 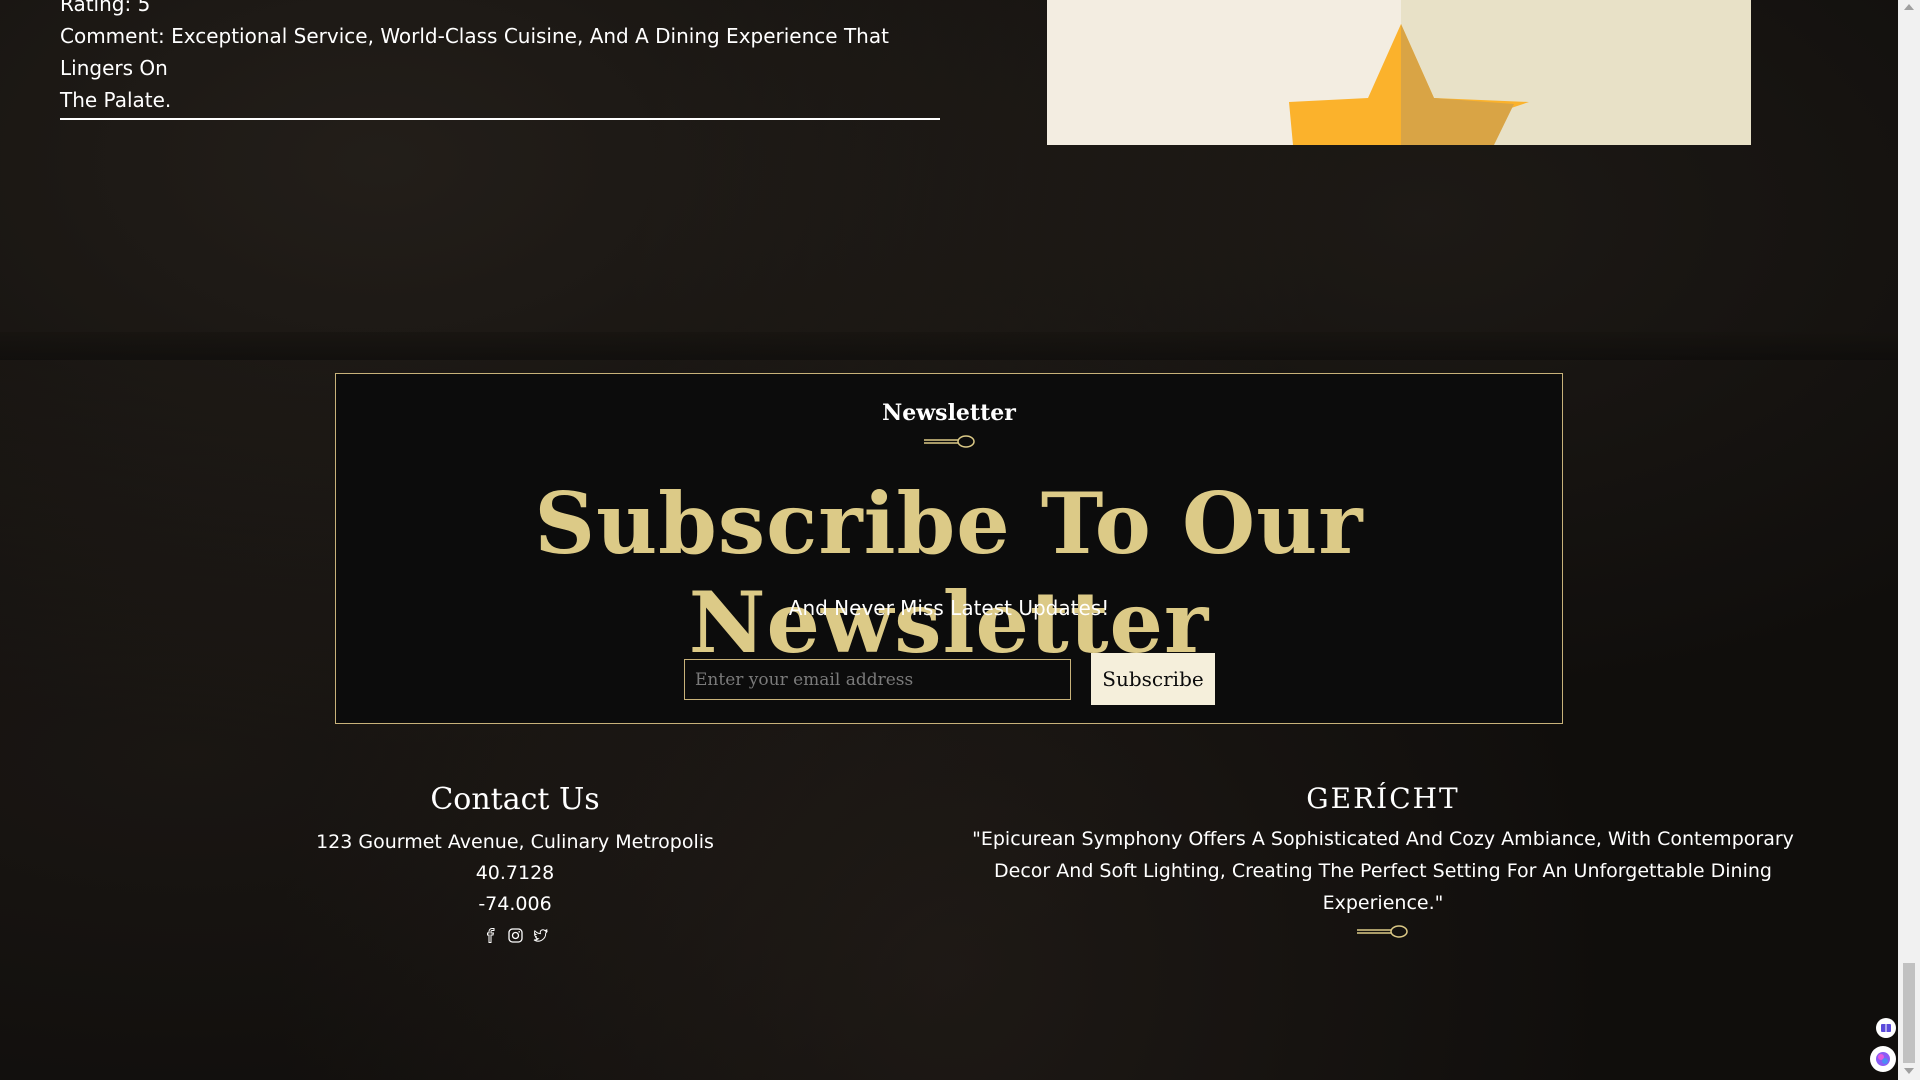 I want to click on star-icon, so click(x=1409, y=84).